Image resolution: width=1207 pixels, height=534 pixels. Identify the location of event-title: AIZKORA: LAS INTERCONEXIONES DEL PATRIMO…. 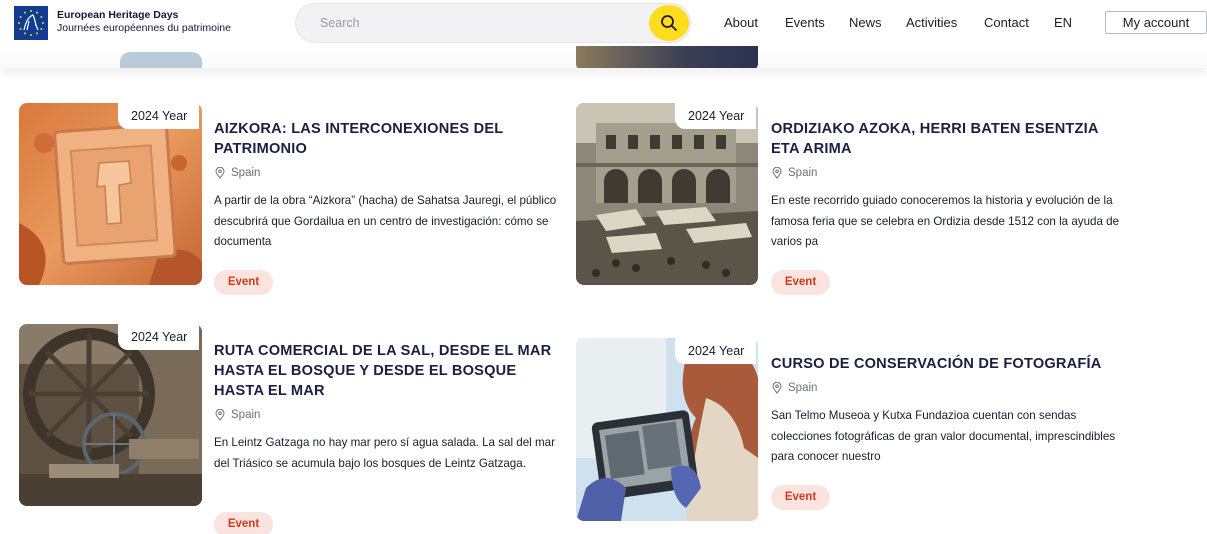
(379, 139).